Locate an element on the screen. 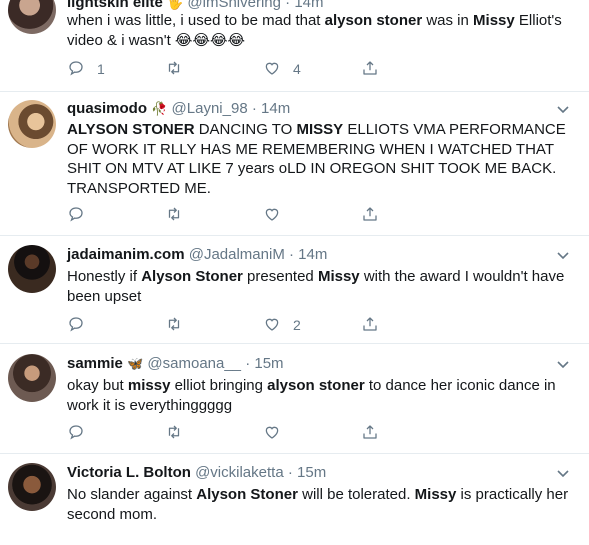  handle: @vickilaketta is located at coordinates (239, 472).